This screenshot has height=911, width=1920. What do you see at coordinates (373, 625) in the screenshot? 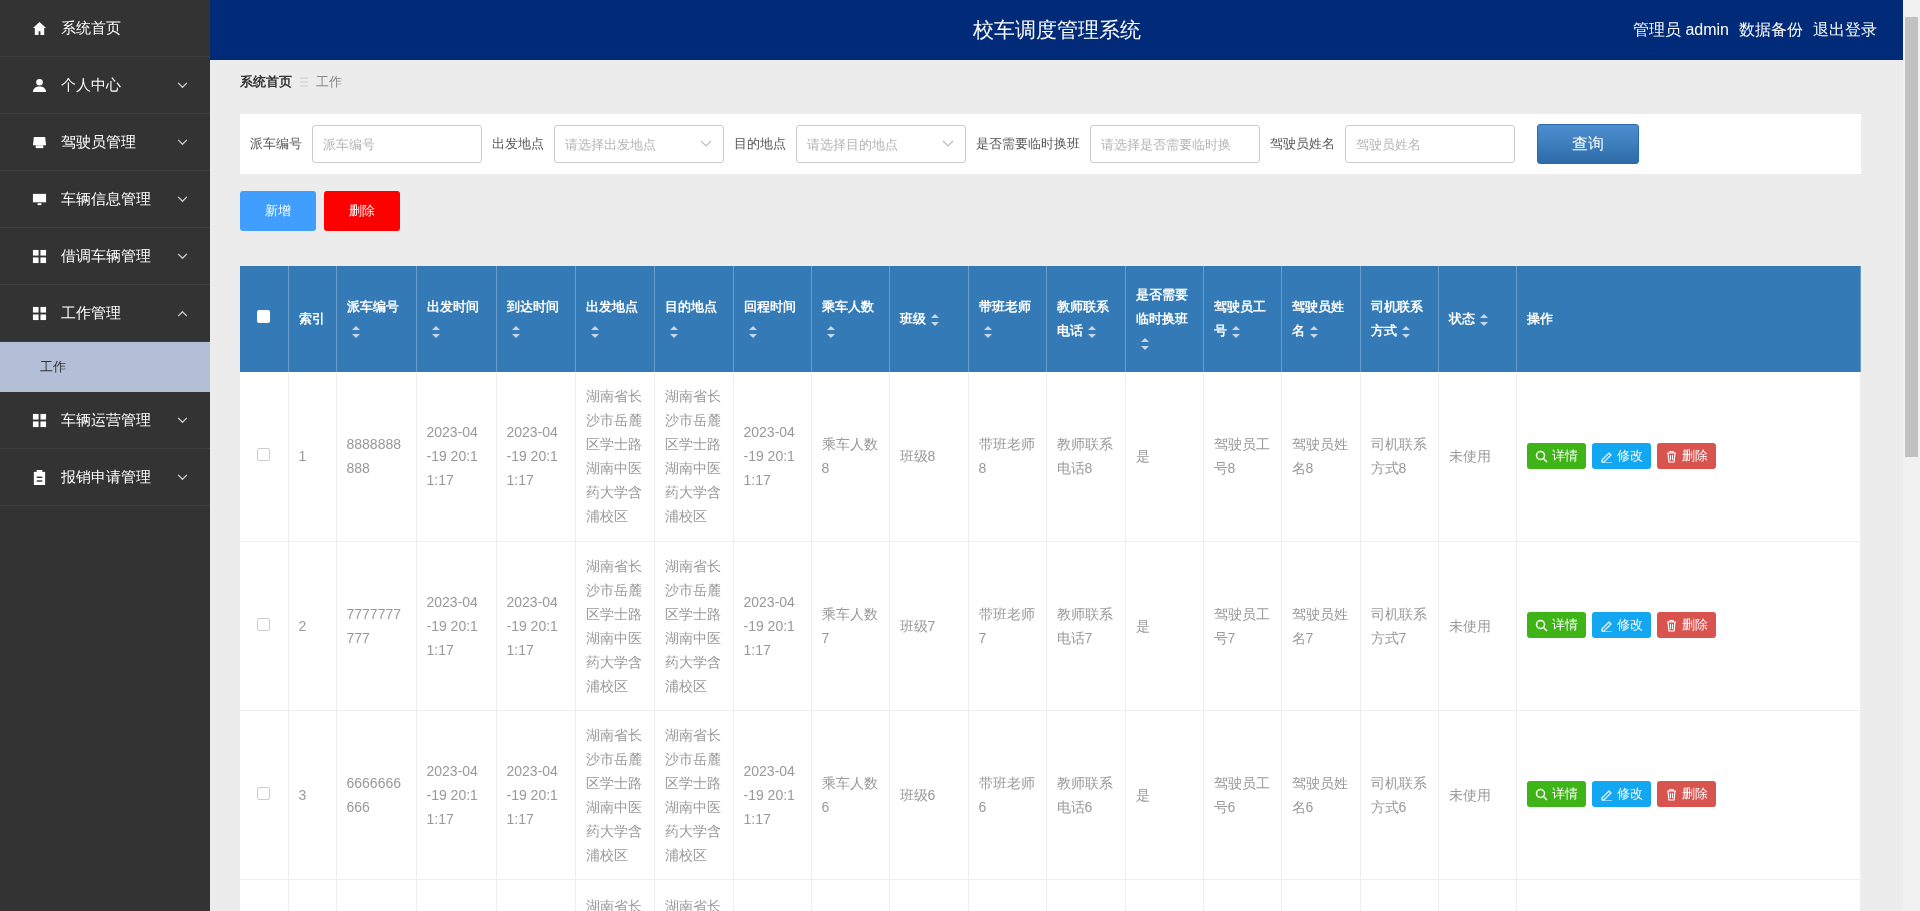
I see `table-cell: 7777777777` at bounding box center [373, 625].